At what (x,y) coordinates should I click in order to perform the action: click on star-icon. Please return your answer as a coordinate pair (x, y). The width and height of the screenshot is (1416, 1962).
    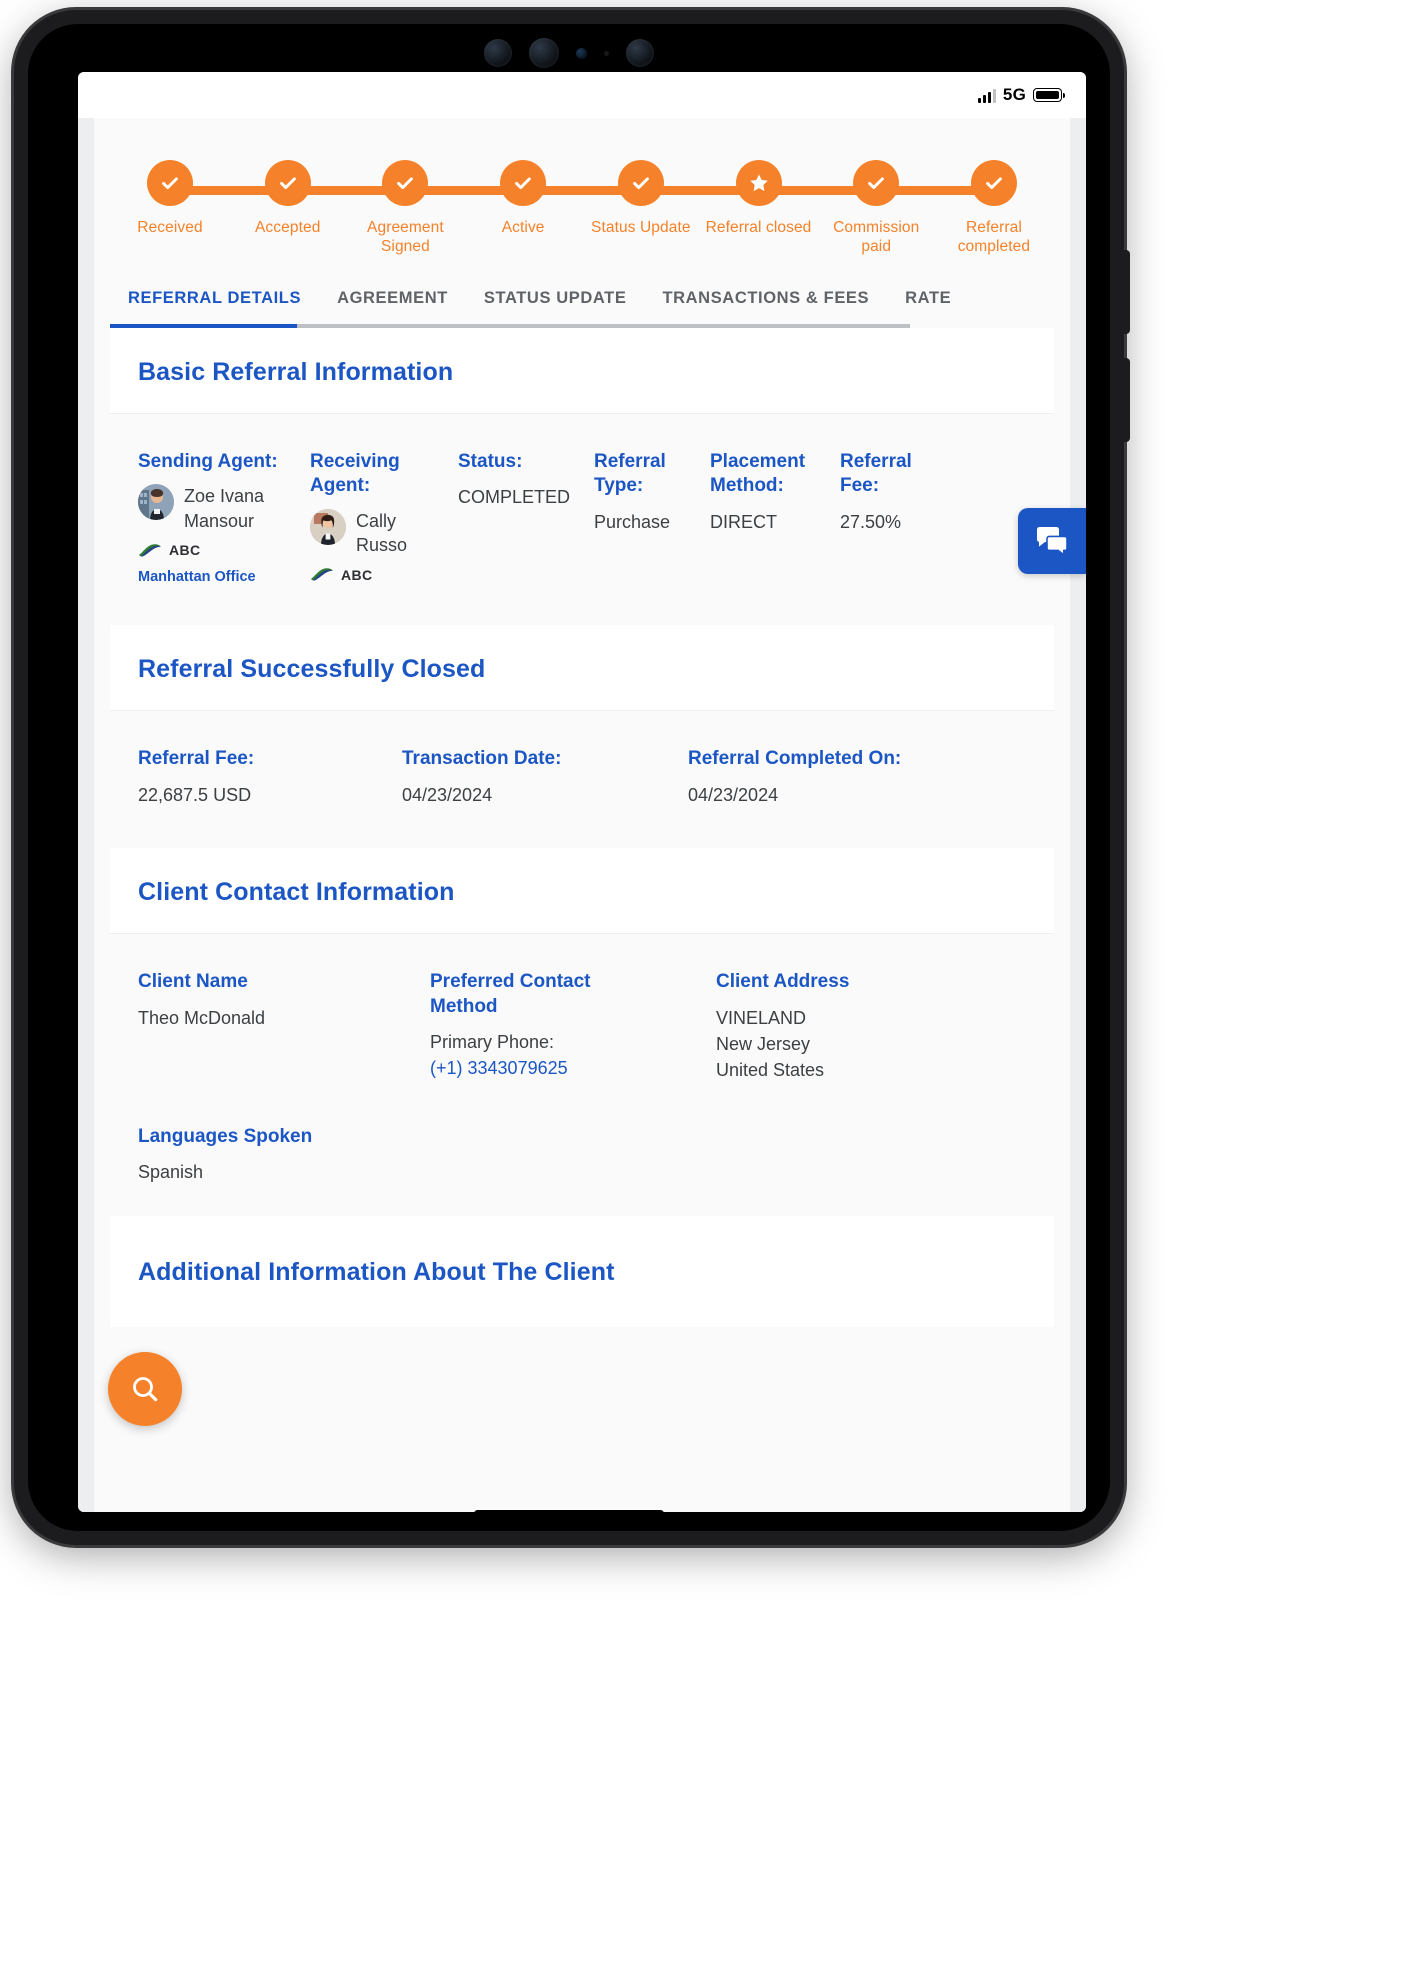
    Looking at the image, I should click on (758, 183).